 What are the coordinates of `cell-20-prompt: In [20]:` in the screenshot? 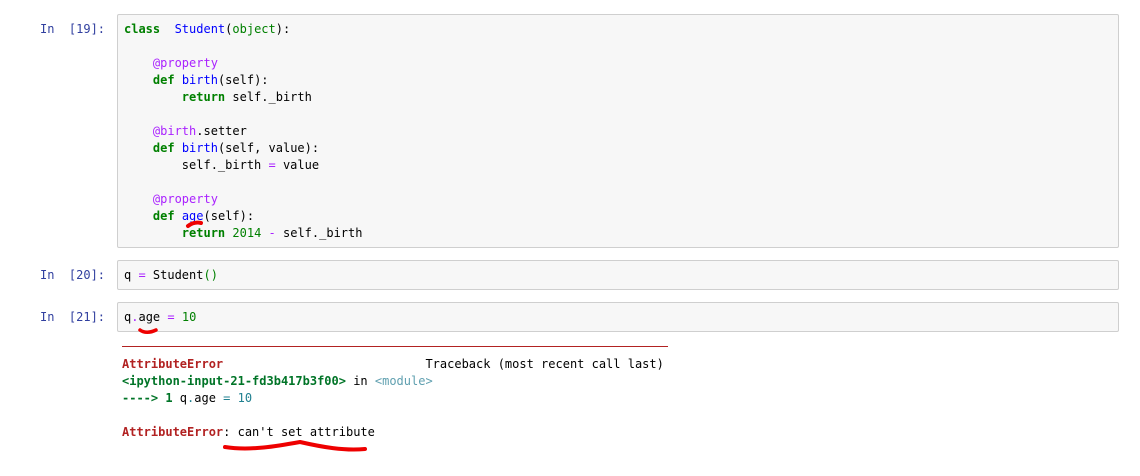 It's located at (73, 275).